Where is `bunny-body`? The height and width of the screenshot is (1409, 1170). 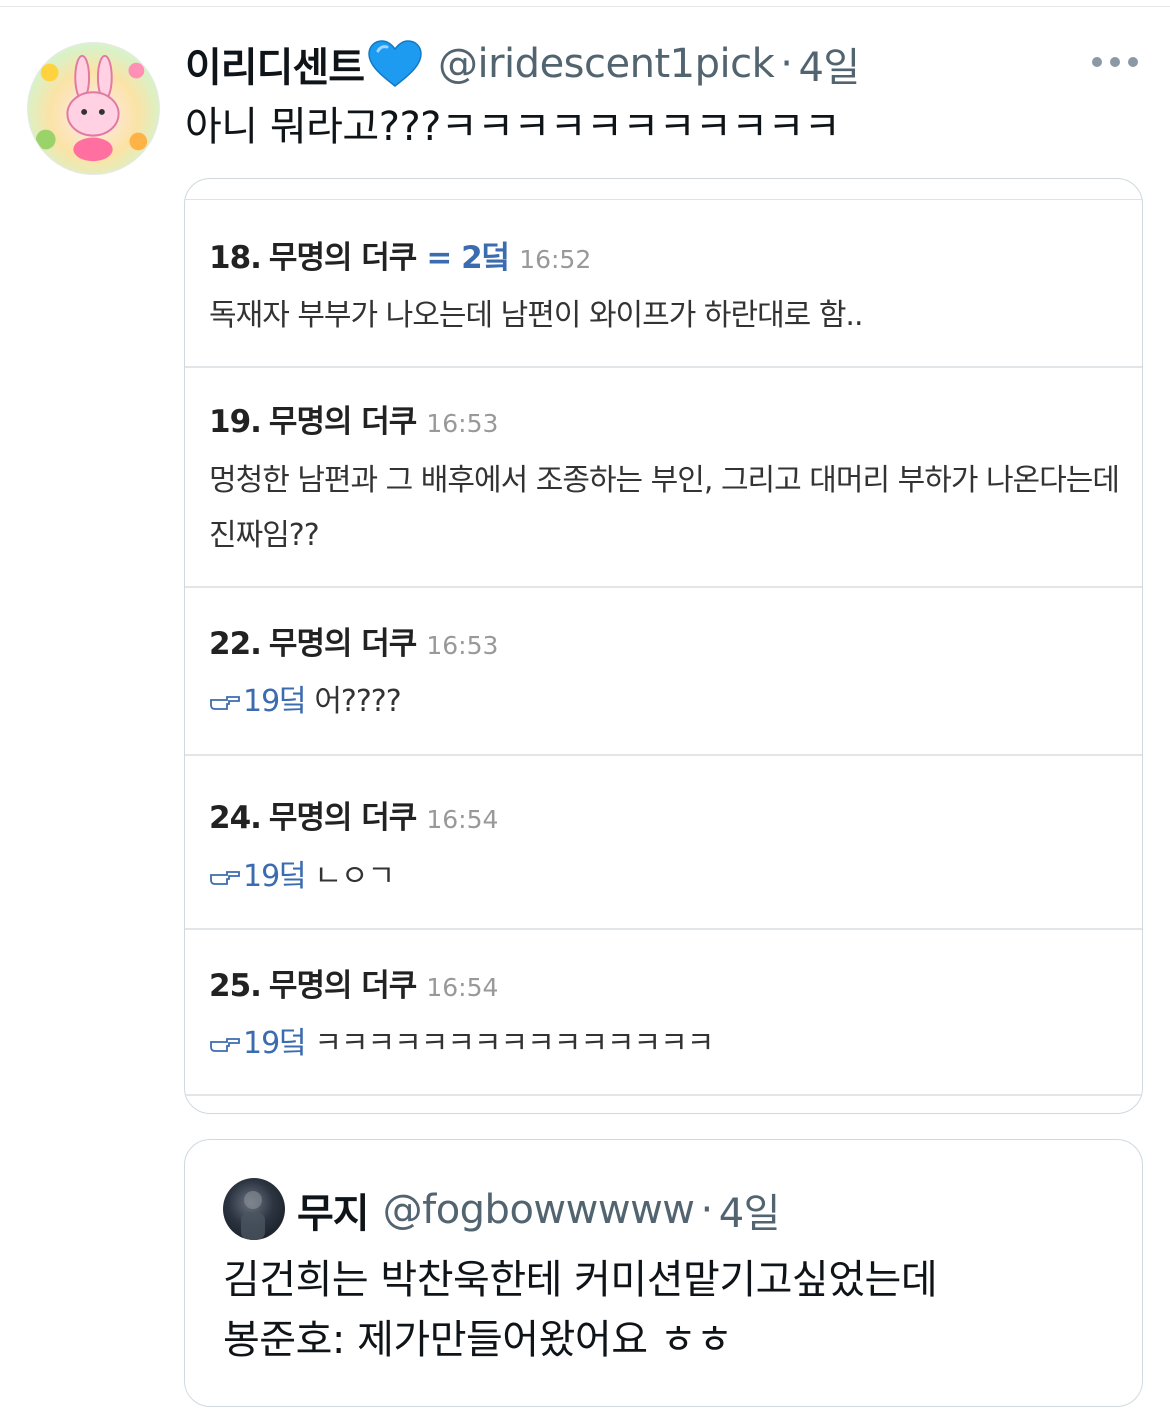 bunny-body is located at coordinates (93, 149).